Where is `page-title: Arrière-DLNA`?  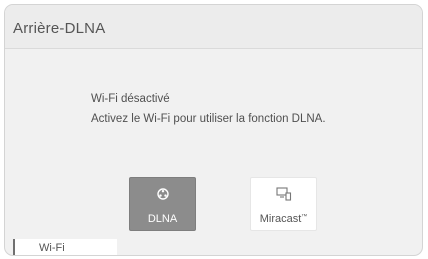 page-title: Arrière-DLNA is located at coordinates (59, 28).